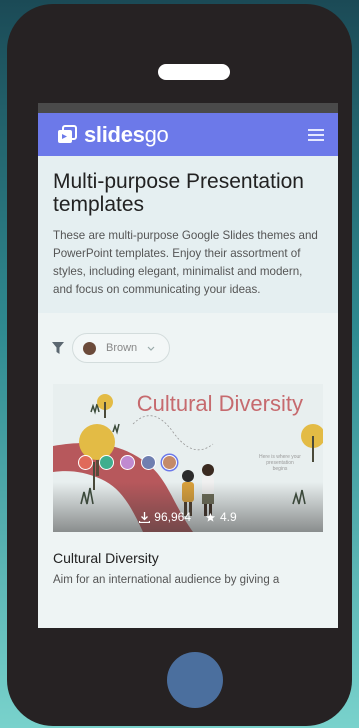  What do you see at coordinates (194, 72) in the screenshot?
I see `phone-speaker` at bounding box center [194, 72].